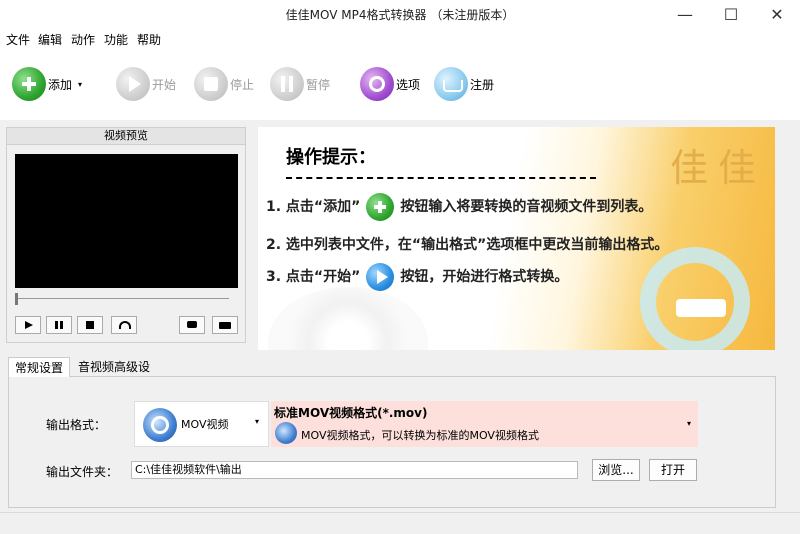 This screenshot has width=800, height=534. What do you see at coordinates (701, 308) in the screenshot?
I see `logo-bar-decoration` at bounding box center [701, 308].